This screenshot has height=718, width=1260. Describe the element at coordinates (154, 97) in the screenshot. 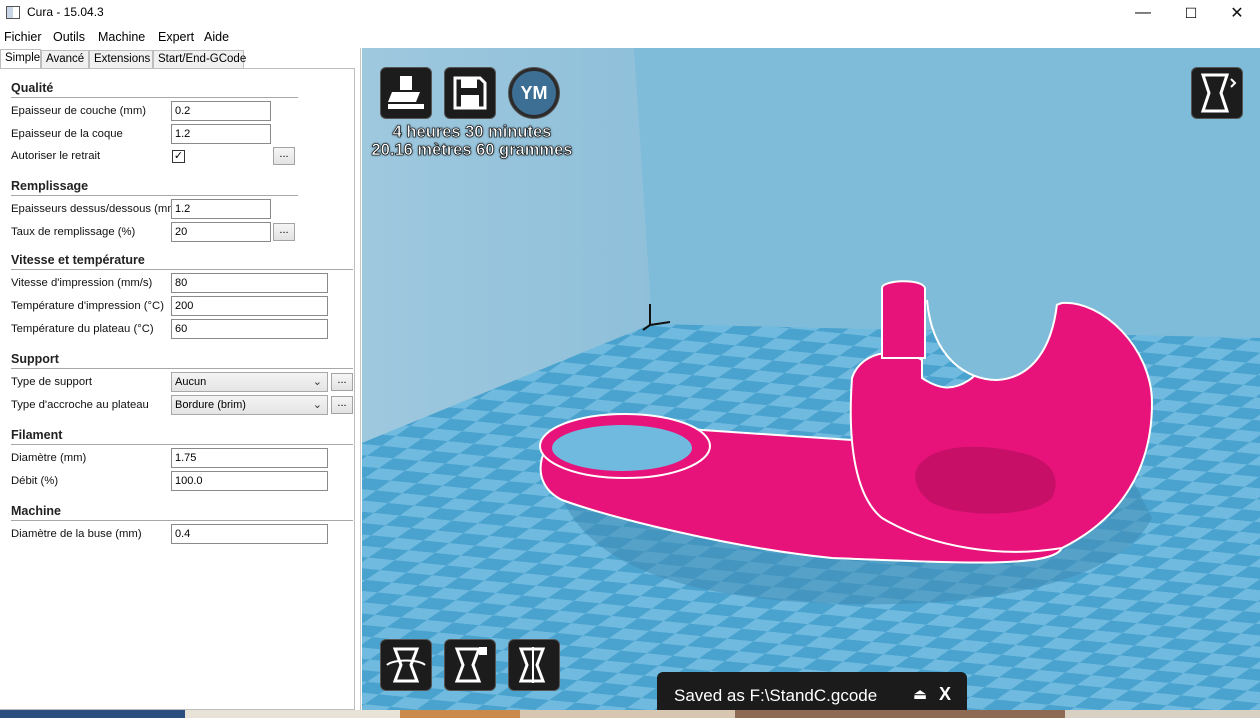

I see `section-qualite-divider` at that location.